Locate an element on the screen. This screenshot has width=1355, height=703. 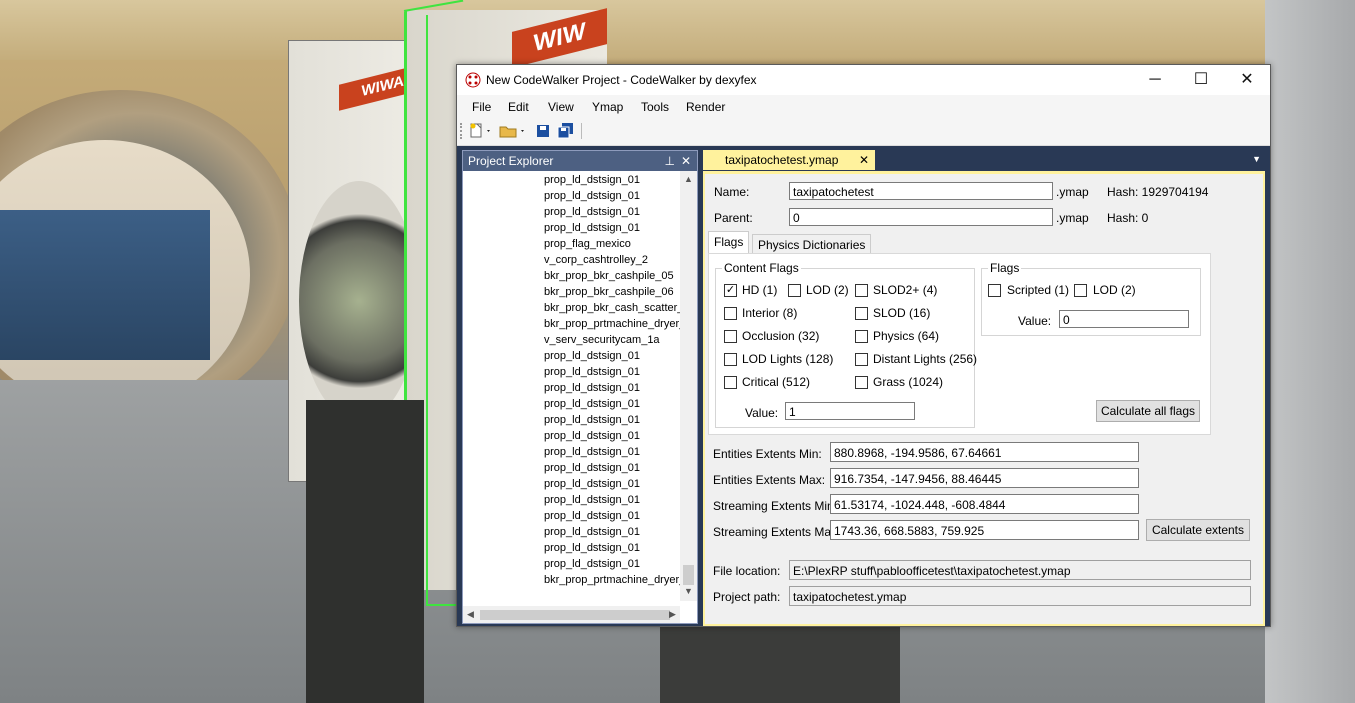
maximize-button: ☐ is located at coordinates (1201, 80).